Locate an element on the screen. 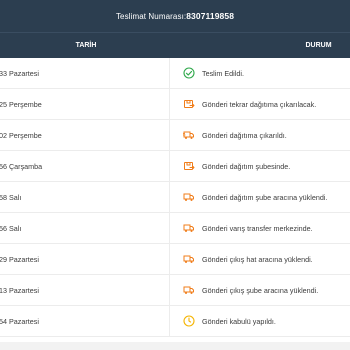 The image size is (350, 350). table-row: :33 Pazartesi Teslim Edildi. is located at coordinates (175, 73).